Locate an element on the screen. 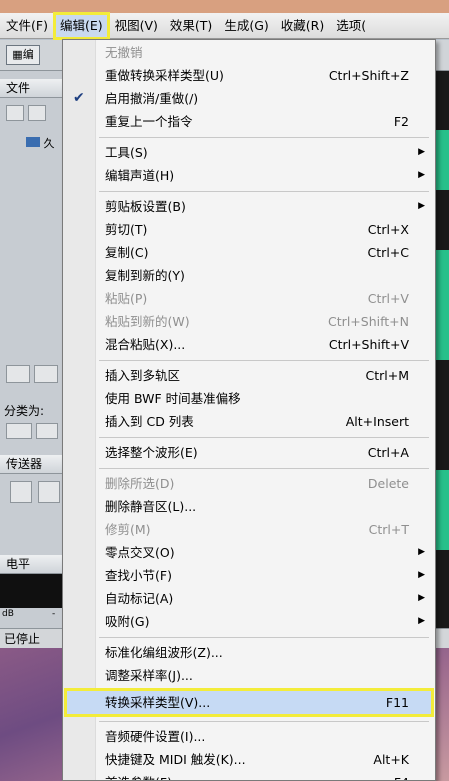 The width and height of the screenshot is (449, 781). menu-item-enable-undo: ✔ 启用撤消/重做(/) is located at coordinates (249, 98).